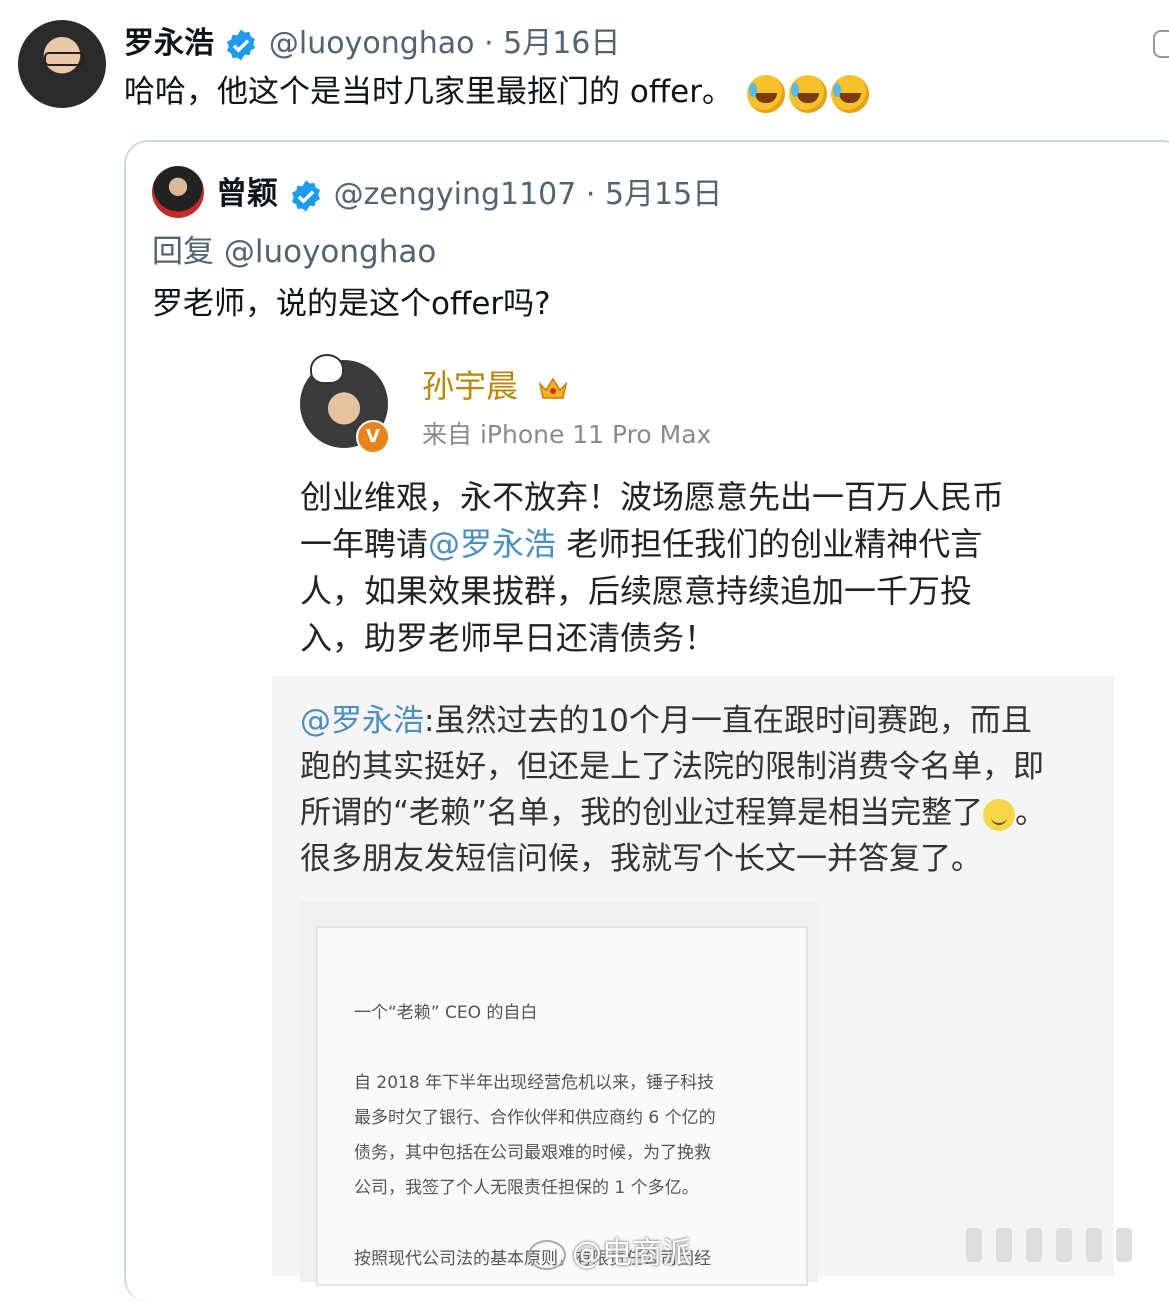  Describe the element at coordinates (774, 544) in the screenshot. I see `weibo-body-text: 老师担任我们的创业精神代言` at that location.